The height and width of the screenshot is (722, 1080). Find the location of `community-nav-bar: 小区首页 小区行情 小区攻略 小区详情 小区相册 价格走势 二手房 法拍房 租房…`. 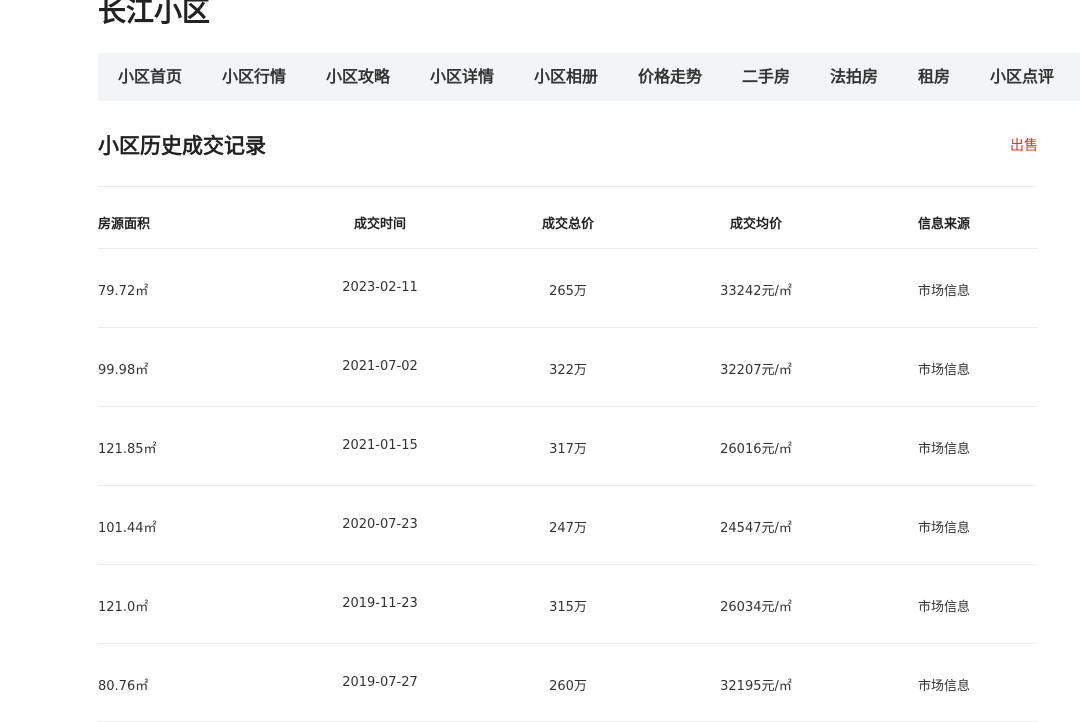

community-nav-bar: 小区首页 小区行情 小区攻略 小区详情 小区相册 价格走势 二手房 法拍房 租房… is located at coordinates (589, 77).